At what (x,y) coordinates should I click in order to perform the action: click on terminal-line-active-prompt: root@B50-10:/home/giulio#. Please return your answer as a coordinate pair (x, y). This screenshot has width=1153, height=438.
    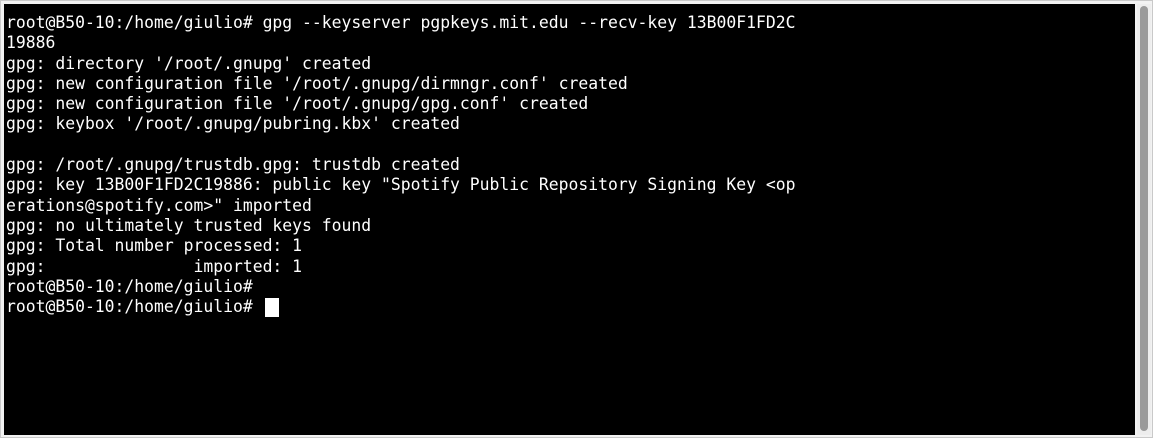
    Looking at the image, I should click on (400, 307).